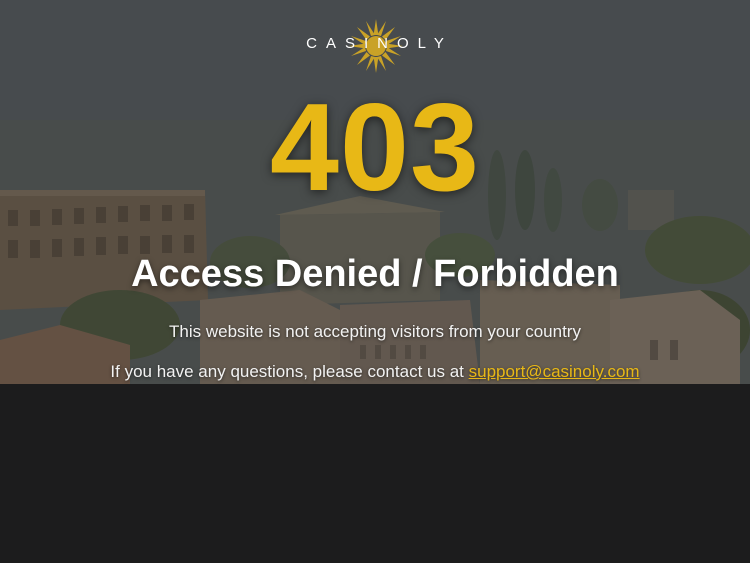 The width and height of the screenshot is (750, 563). What do you see at coordinates (379, 43) in the screenshot?
I see `brand-name: CASINOLY` at bounding box center [379, 43].